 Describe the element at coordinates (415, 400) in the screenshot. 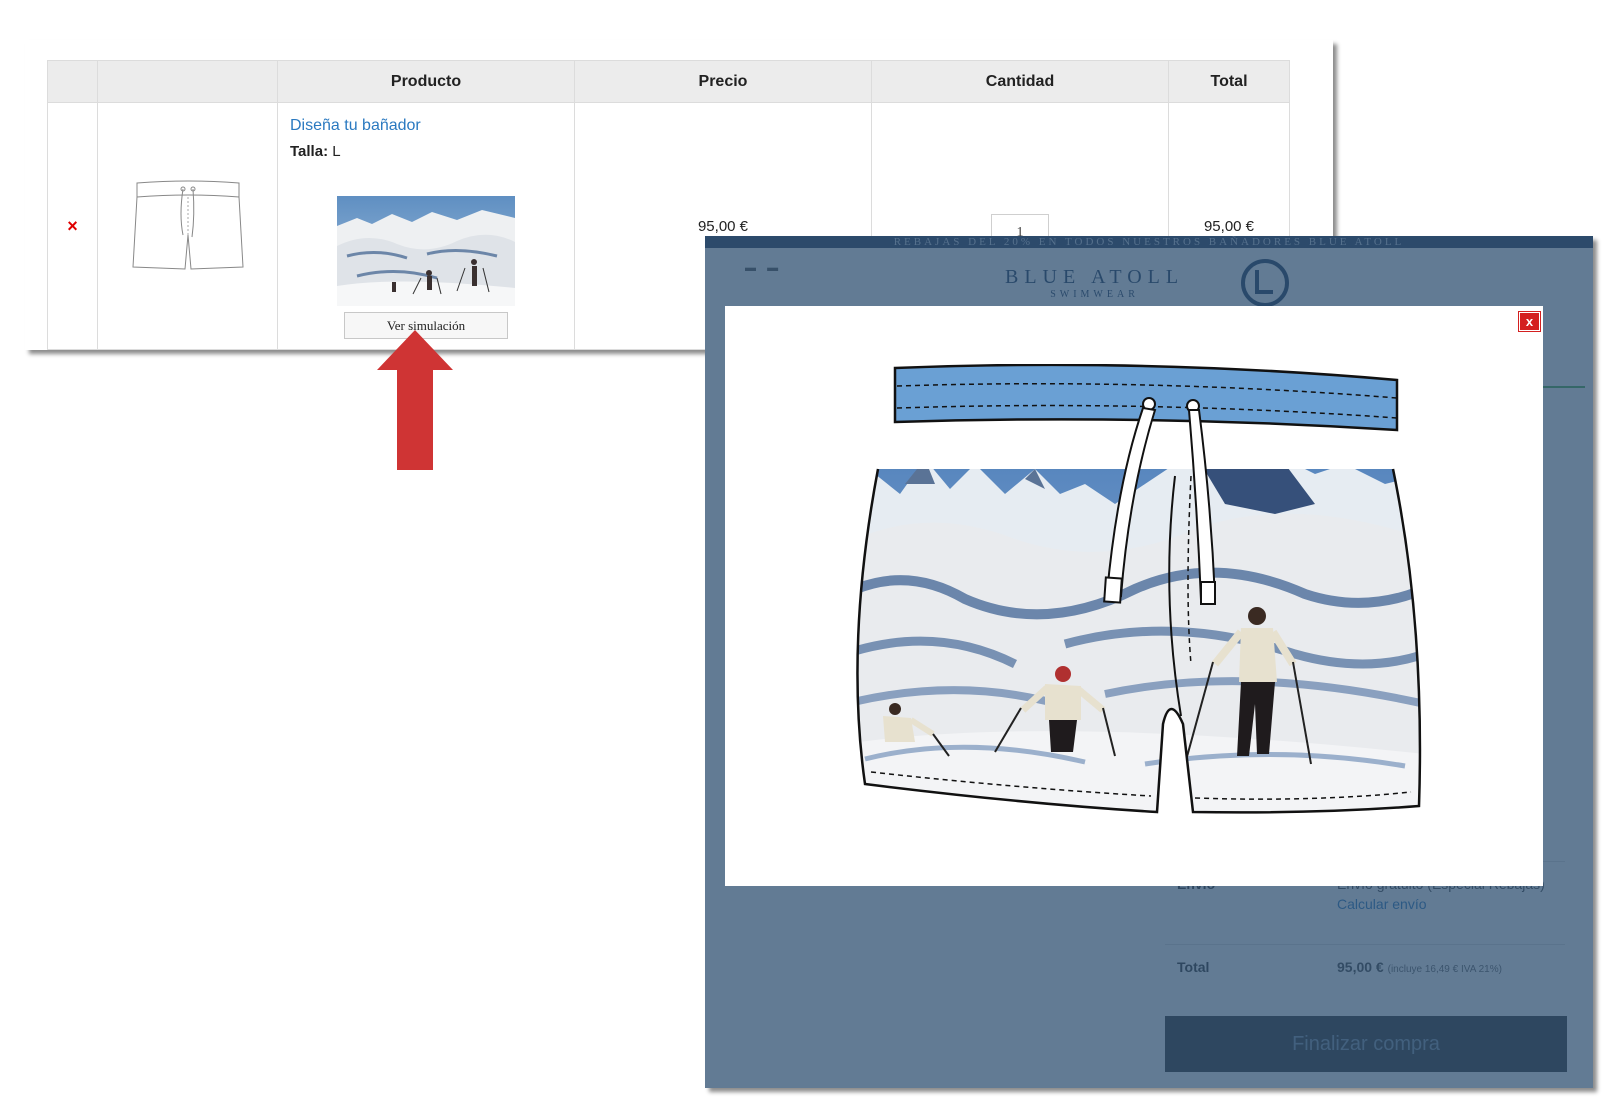

I see `red-arrow-annotation` at that location.